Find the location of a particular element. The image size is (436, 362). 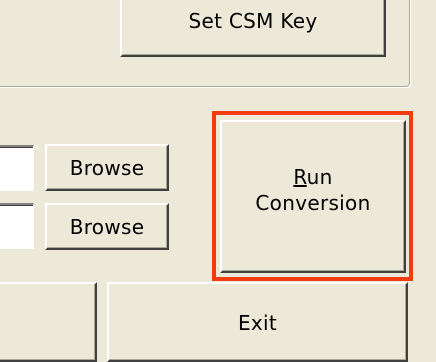

exit-label: Exit is located at coordinates (257, 323).